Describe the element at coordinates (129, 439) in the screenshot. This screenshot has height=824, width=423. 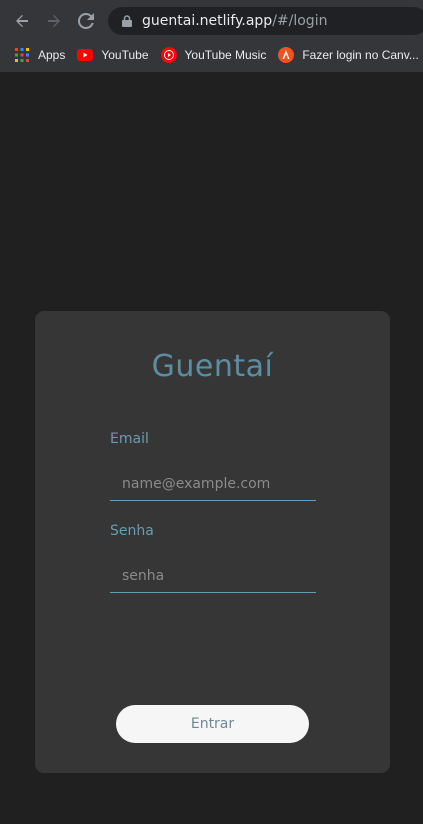
I see `email-label: Email` at that location.